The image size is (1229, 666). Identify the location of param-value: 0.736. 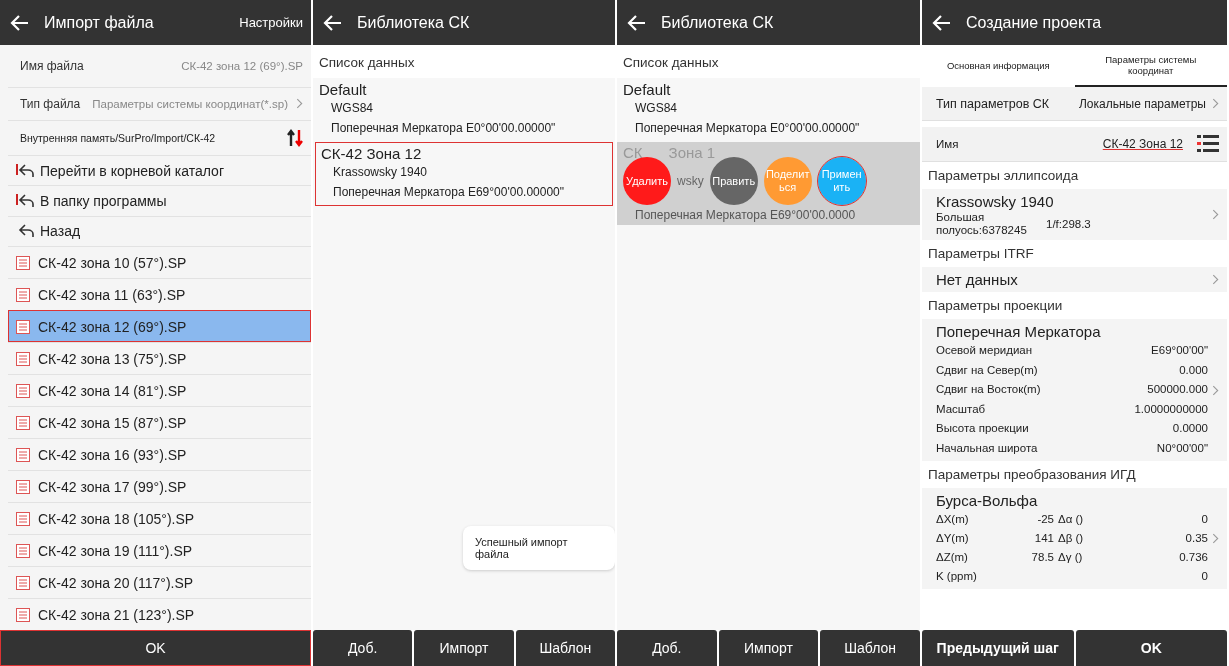
(1193, 557).